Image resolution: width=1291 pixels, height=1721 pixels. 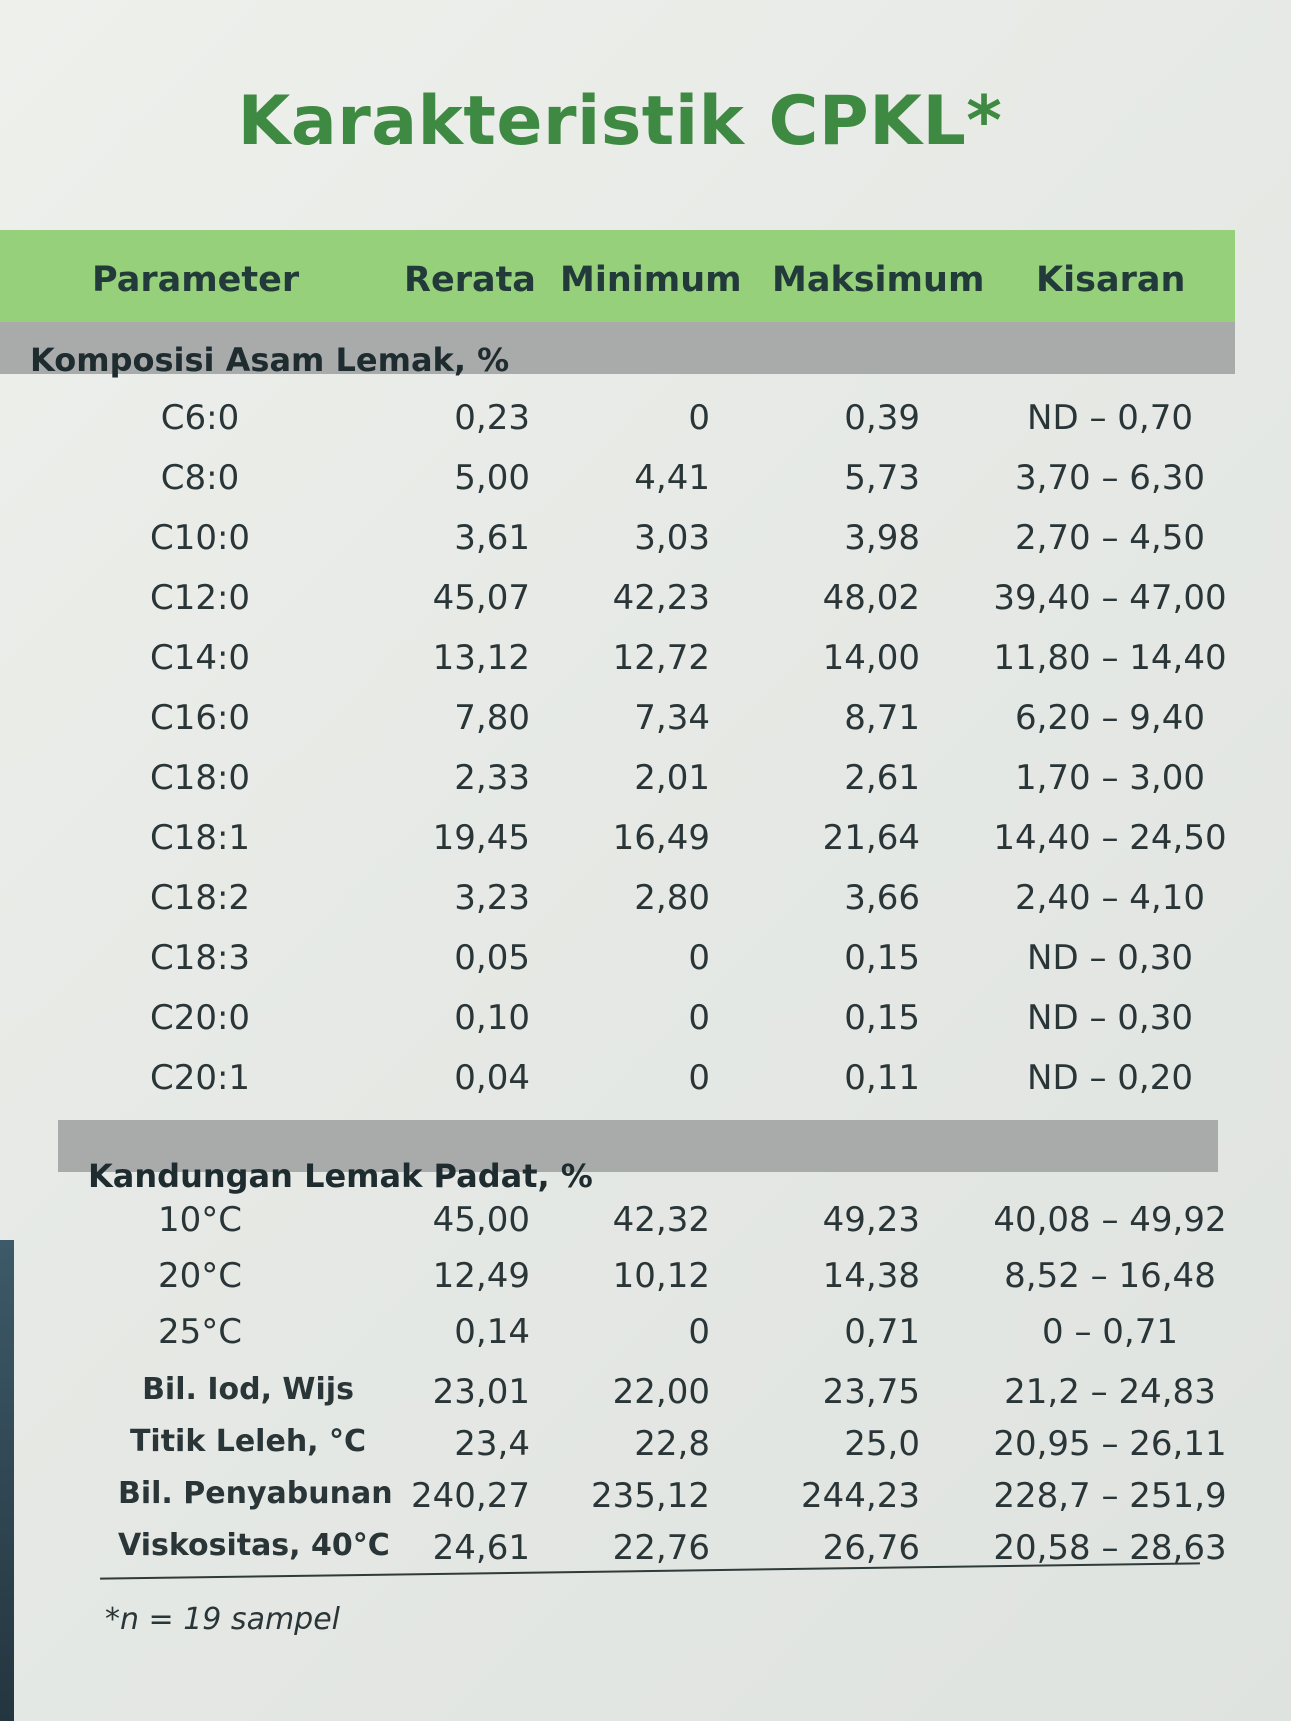 What do you see at coordinates (661, 1276) in the screenshot?
I see `cell-minimum: 10,12` at bounding box center [661, 1276].